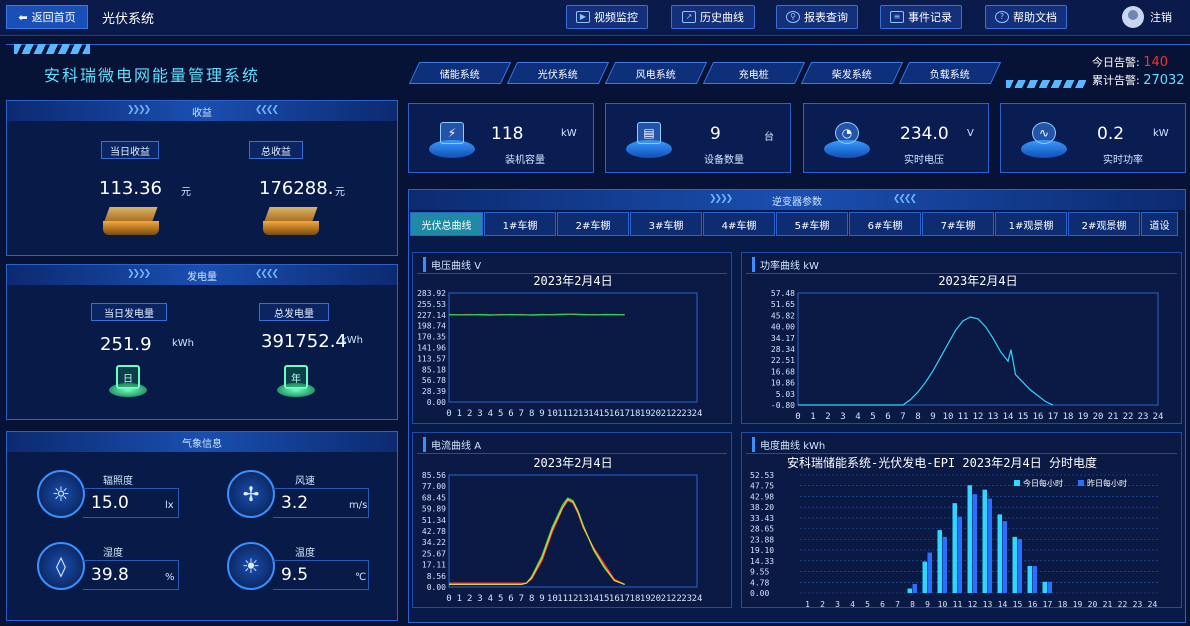 The image size is (1190, 626). I want to click on gauge-icon: ◔, so click(847, 141).